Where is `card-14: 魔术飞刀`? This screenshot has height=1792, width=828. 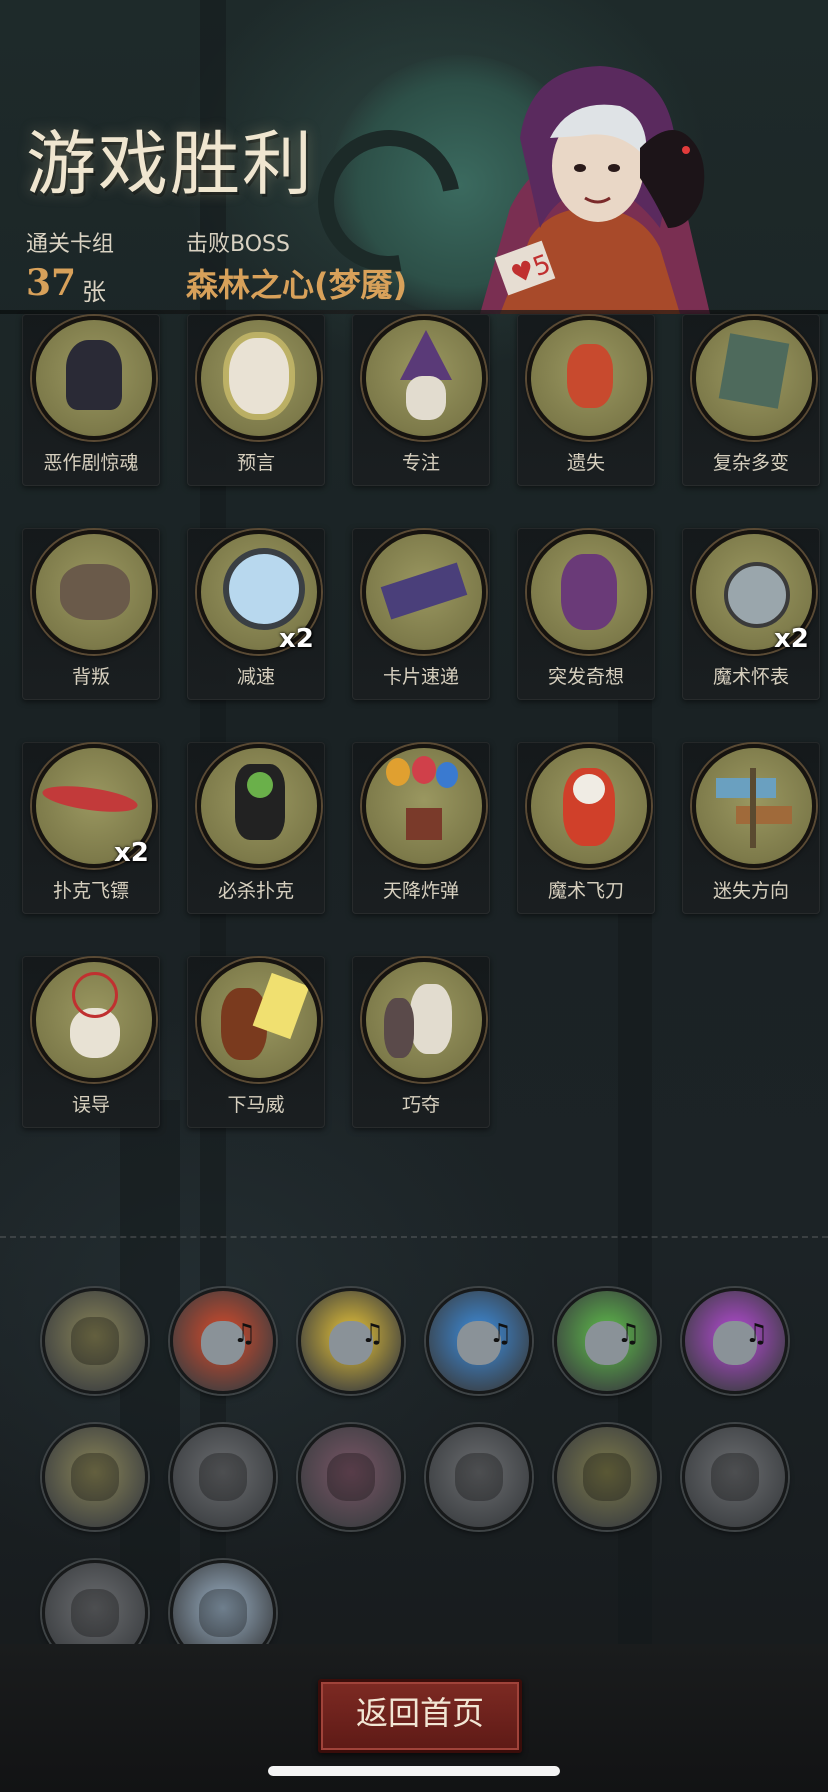 card-14: 魔术飞刀 is located at coordinates (586, 828).